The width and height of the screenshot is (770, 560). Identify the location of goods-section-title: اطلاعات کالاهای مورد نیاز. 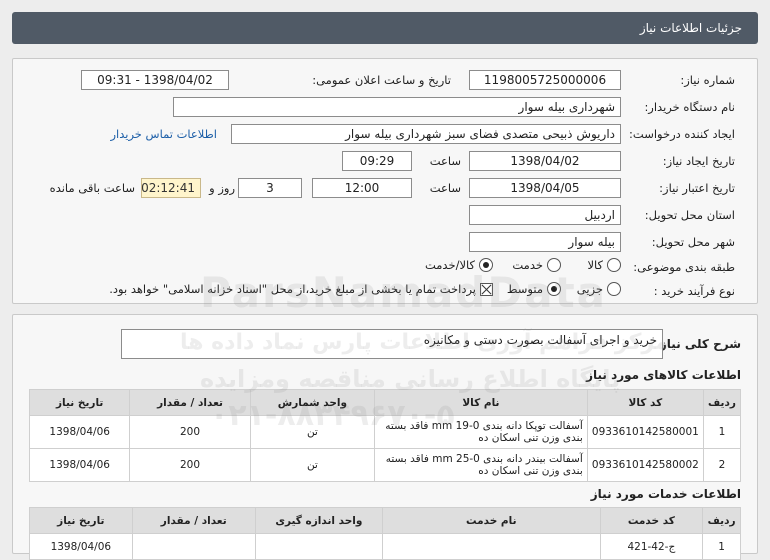
(663, 375).